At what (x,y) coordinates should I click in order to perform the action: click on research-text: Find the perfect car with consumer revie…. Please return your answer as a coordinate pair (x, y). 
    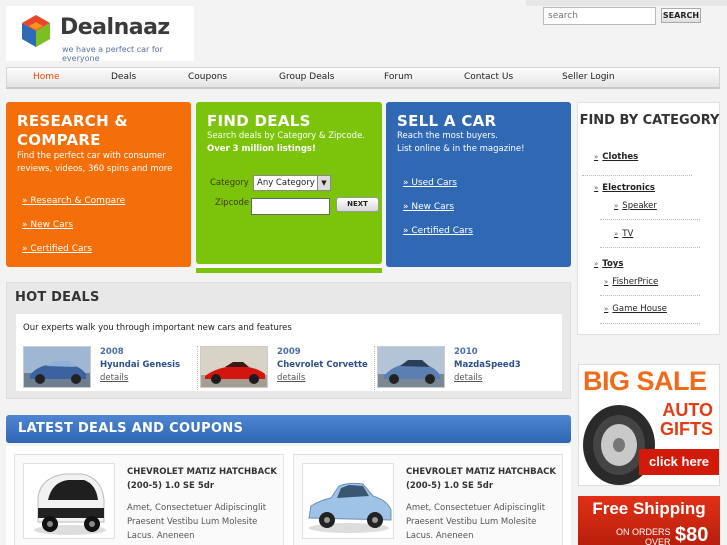
    Looking at the image, I should click on (95, 162).